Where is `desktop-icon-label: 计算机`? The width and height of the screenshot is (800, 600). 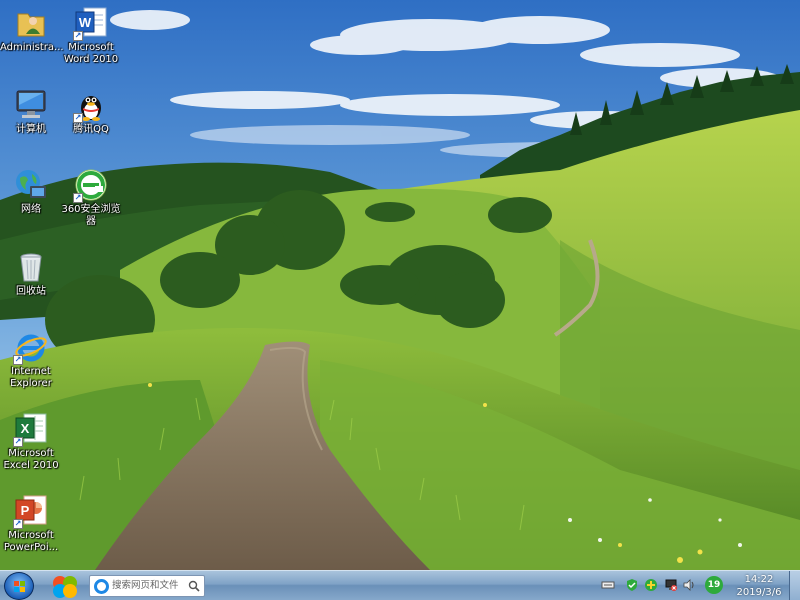
desktop-icon-label: 计算机 is located at coordinates (31, 129).